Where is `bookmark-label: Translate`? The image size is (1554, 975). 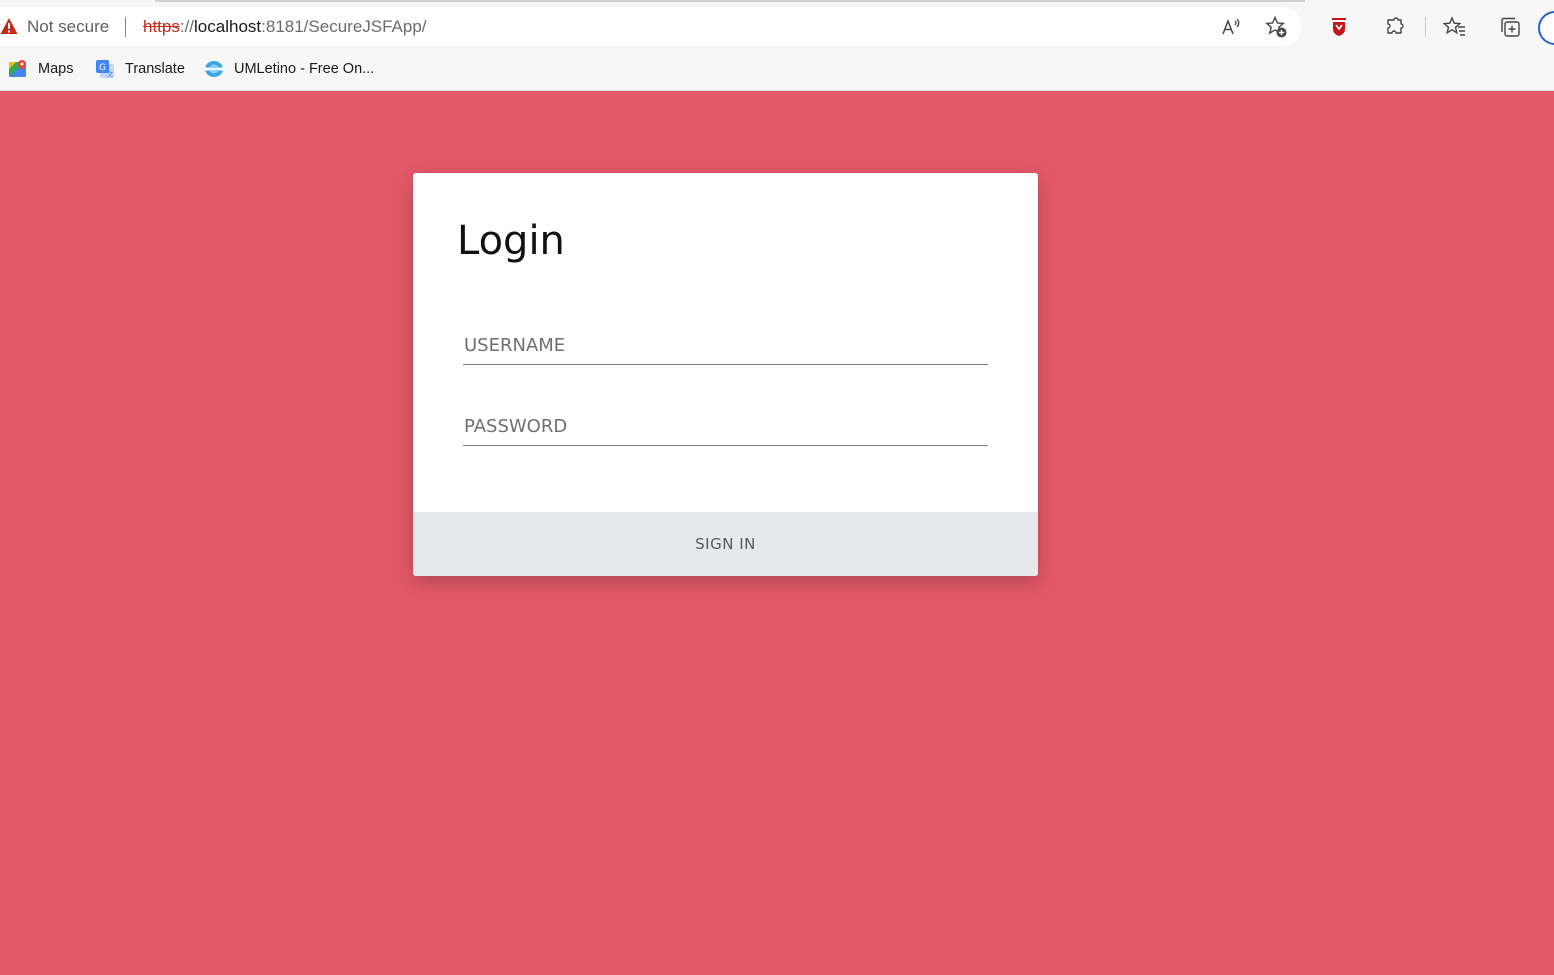 bookmark-label: Translate is located at coordinates (155, 69).